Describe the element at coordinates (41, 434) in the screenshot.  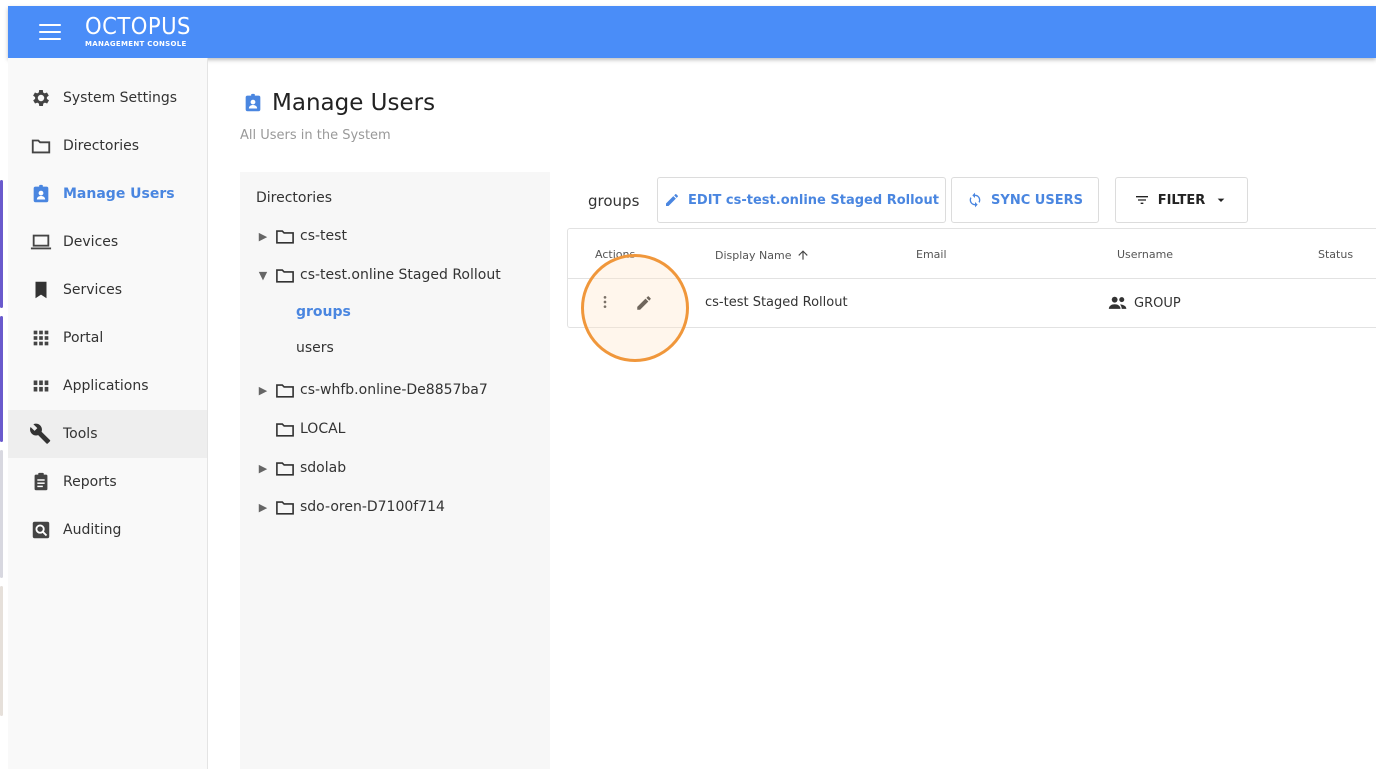
I see `wrench-icon` at that location.